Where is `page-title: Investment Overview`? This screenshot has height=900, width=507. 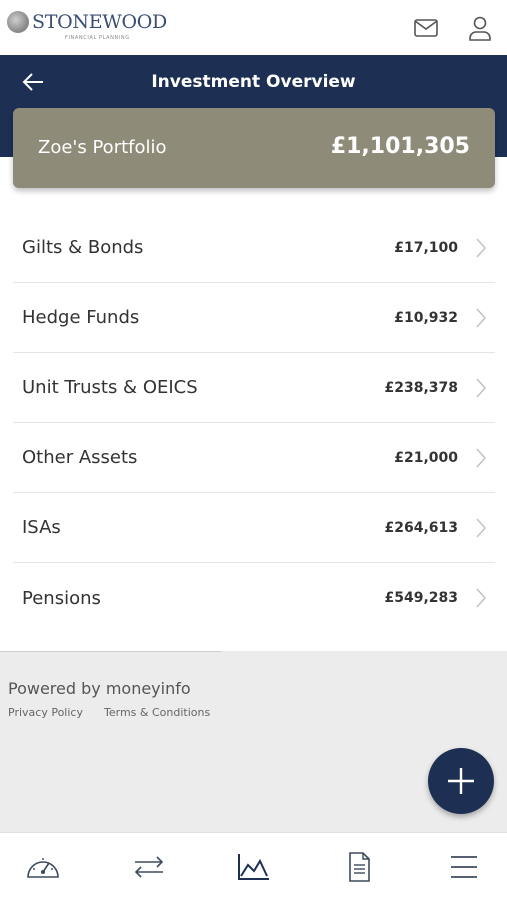 page-title: Investment Overview is located at coordinates (253, 82).